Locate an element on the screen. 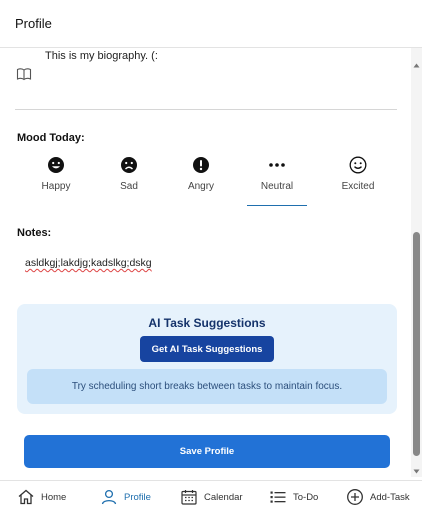  mood-option-label: Happy is located at coordinates (56, 186).